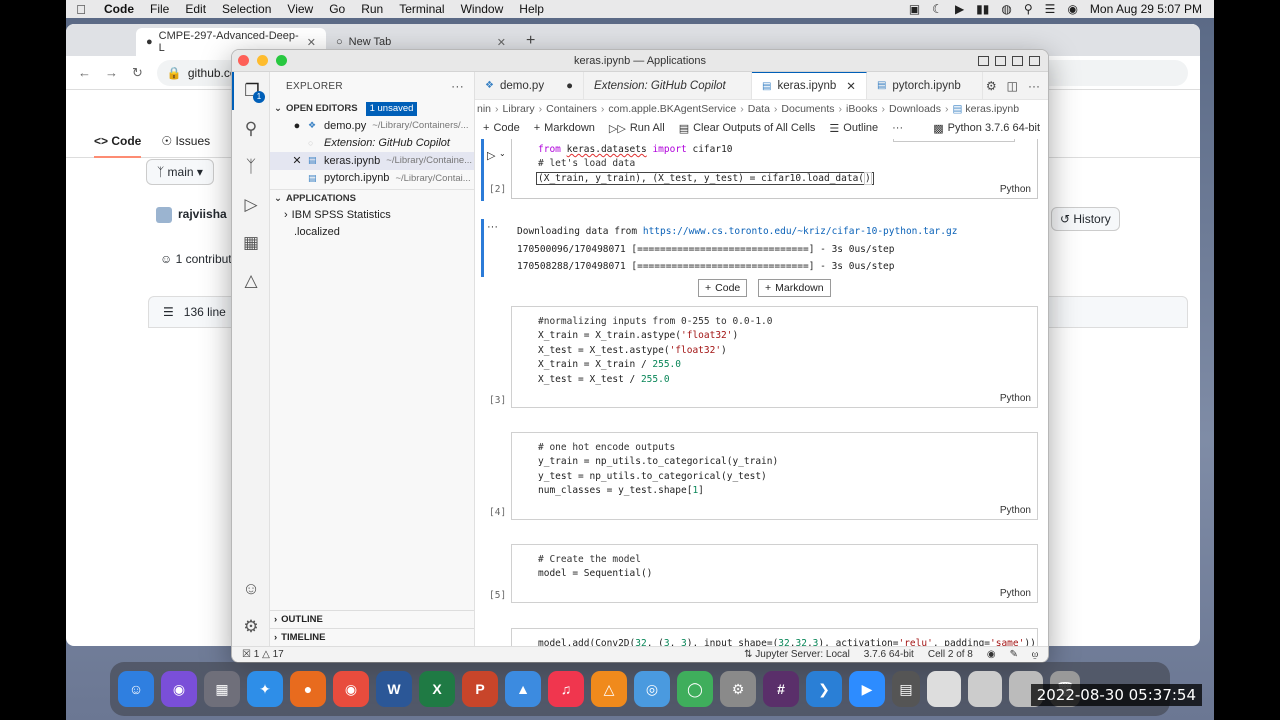 The image size is (1280, 720). I want to click on breadcrumb-item: Downloads, so click(915, 109).